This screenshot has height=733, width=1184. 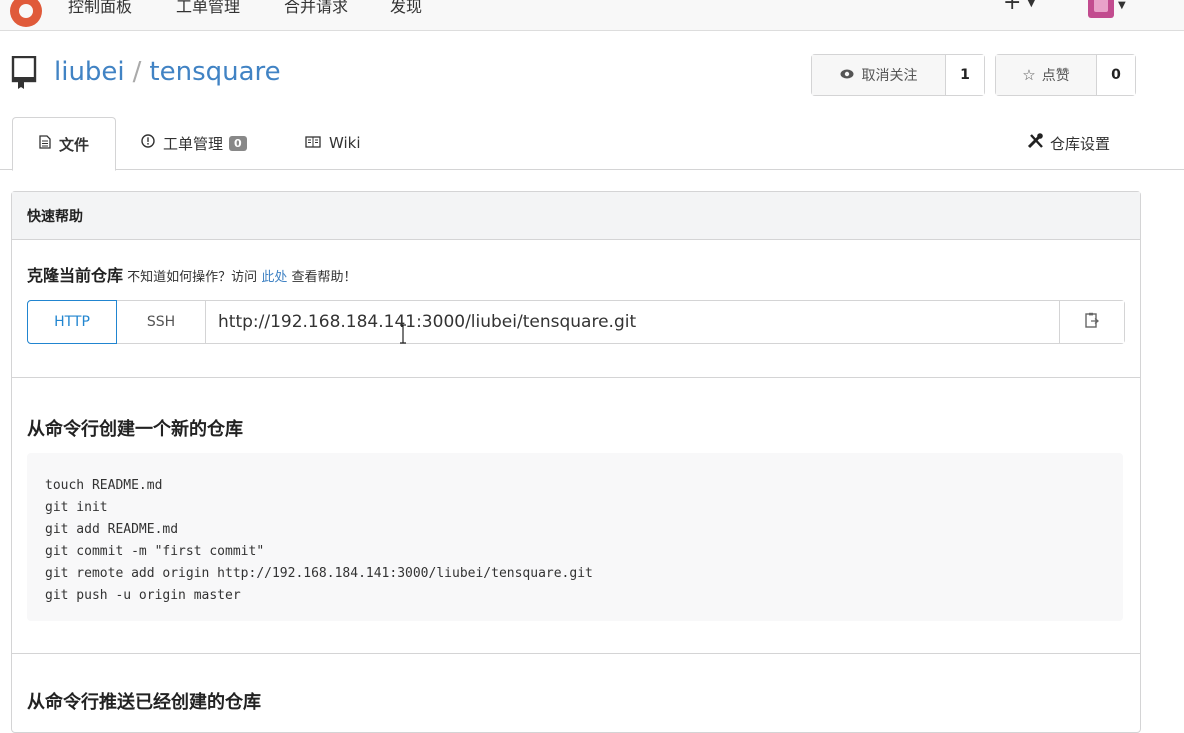 I want to click on clone-hint-suffix: 查看帮助！, so click(x=324, y=277).